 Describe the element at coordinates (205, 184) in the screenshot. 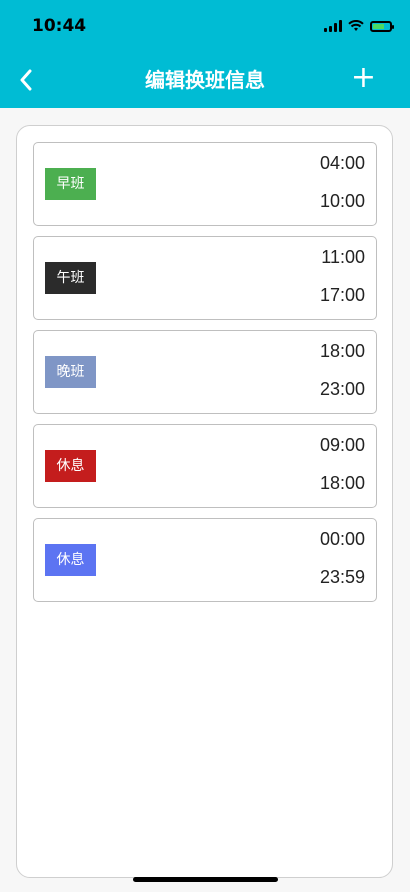

I see `shift-card: 早班 04:00 10:00` at that location.